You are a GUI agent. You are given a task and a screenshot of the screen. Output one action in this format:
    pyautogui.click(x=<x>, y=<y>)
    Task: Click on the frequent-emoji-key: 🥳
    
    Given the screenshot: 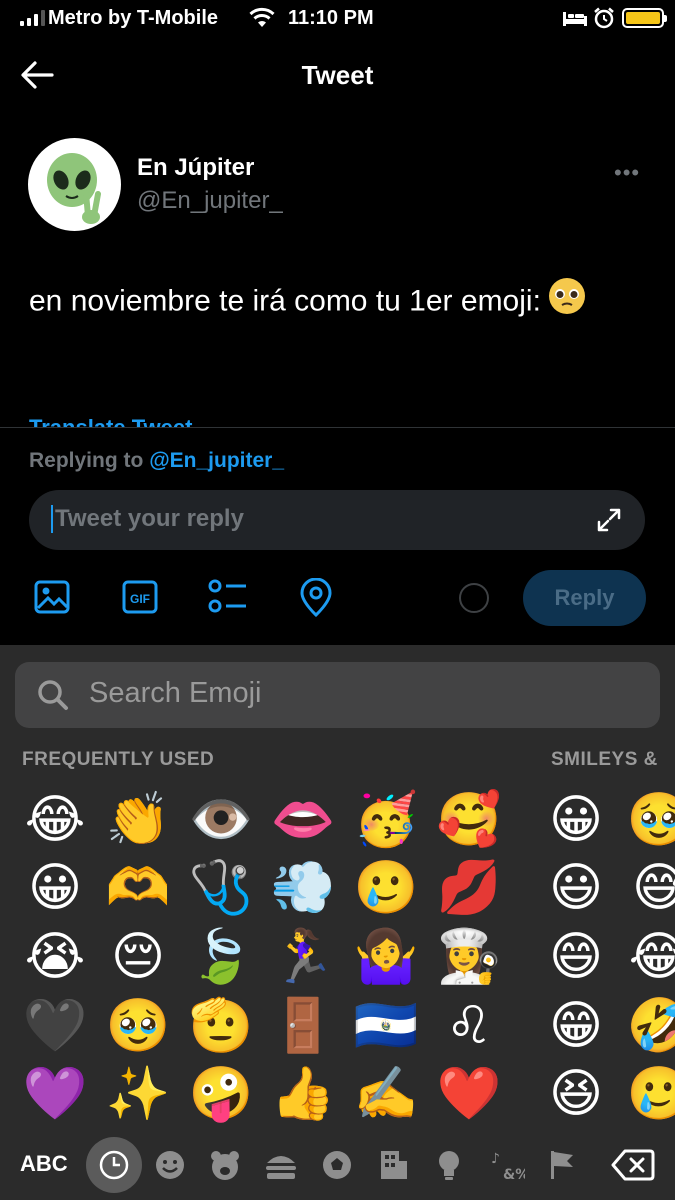 What is the action you would take?
    pyautogui.click(x=386, y=820)
    